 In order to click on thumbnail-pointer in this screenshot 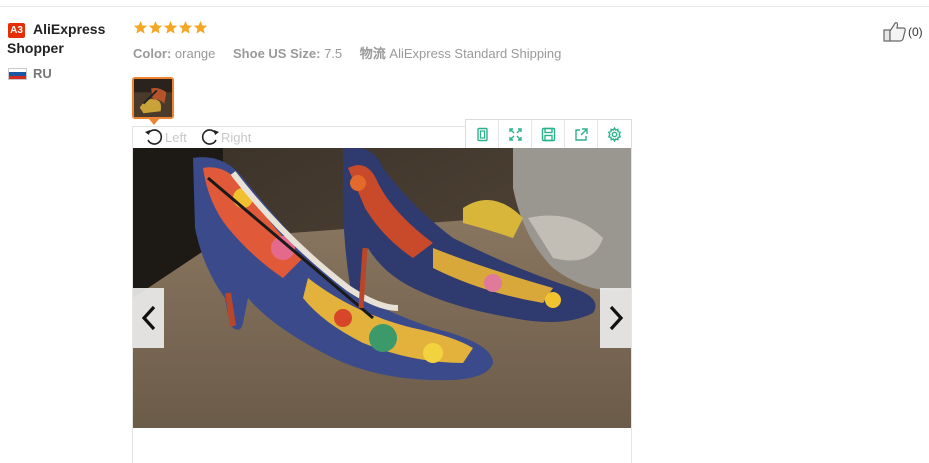, I will do `click(154, 122)`.